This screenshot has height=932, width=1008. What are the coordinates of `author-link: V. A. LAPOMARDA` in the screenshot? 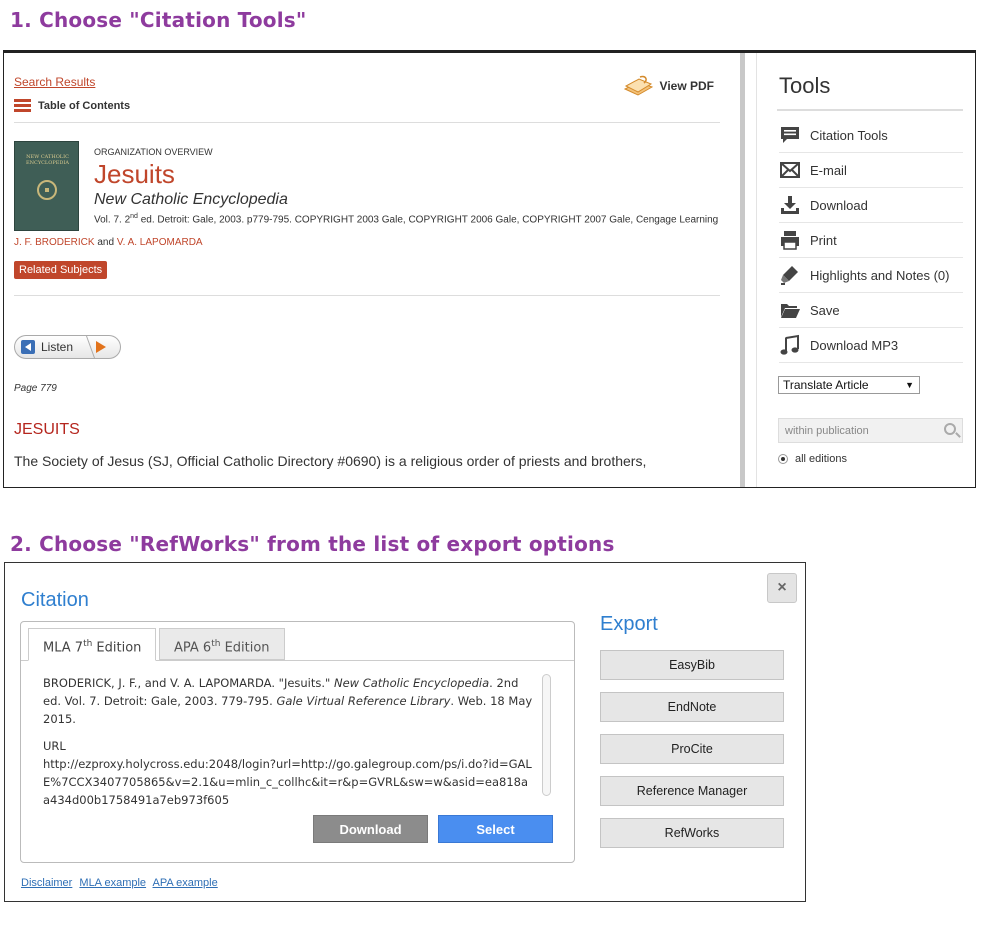 It's located at (160, 242).